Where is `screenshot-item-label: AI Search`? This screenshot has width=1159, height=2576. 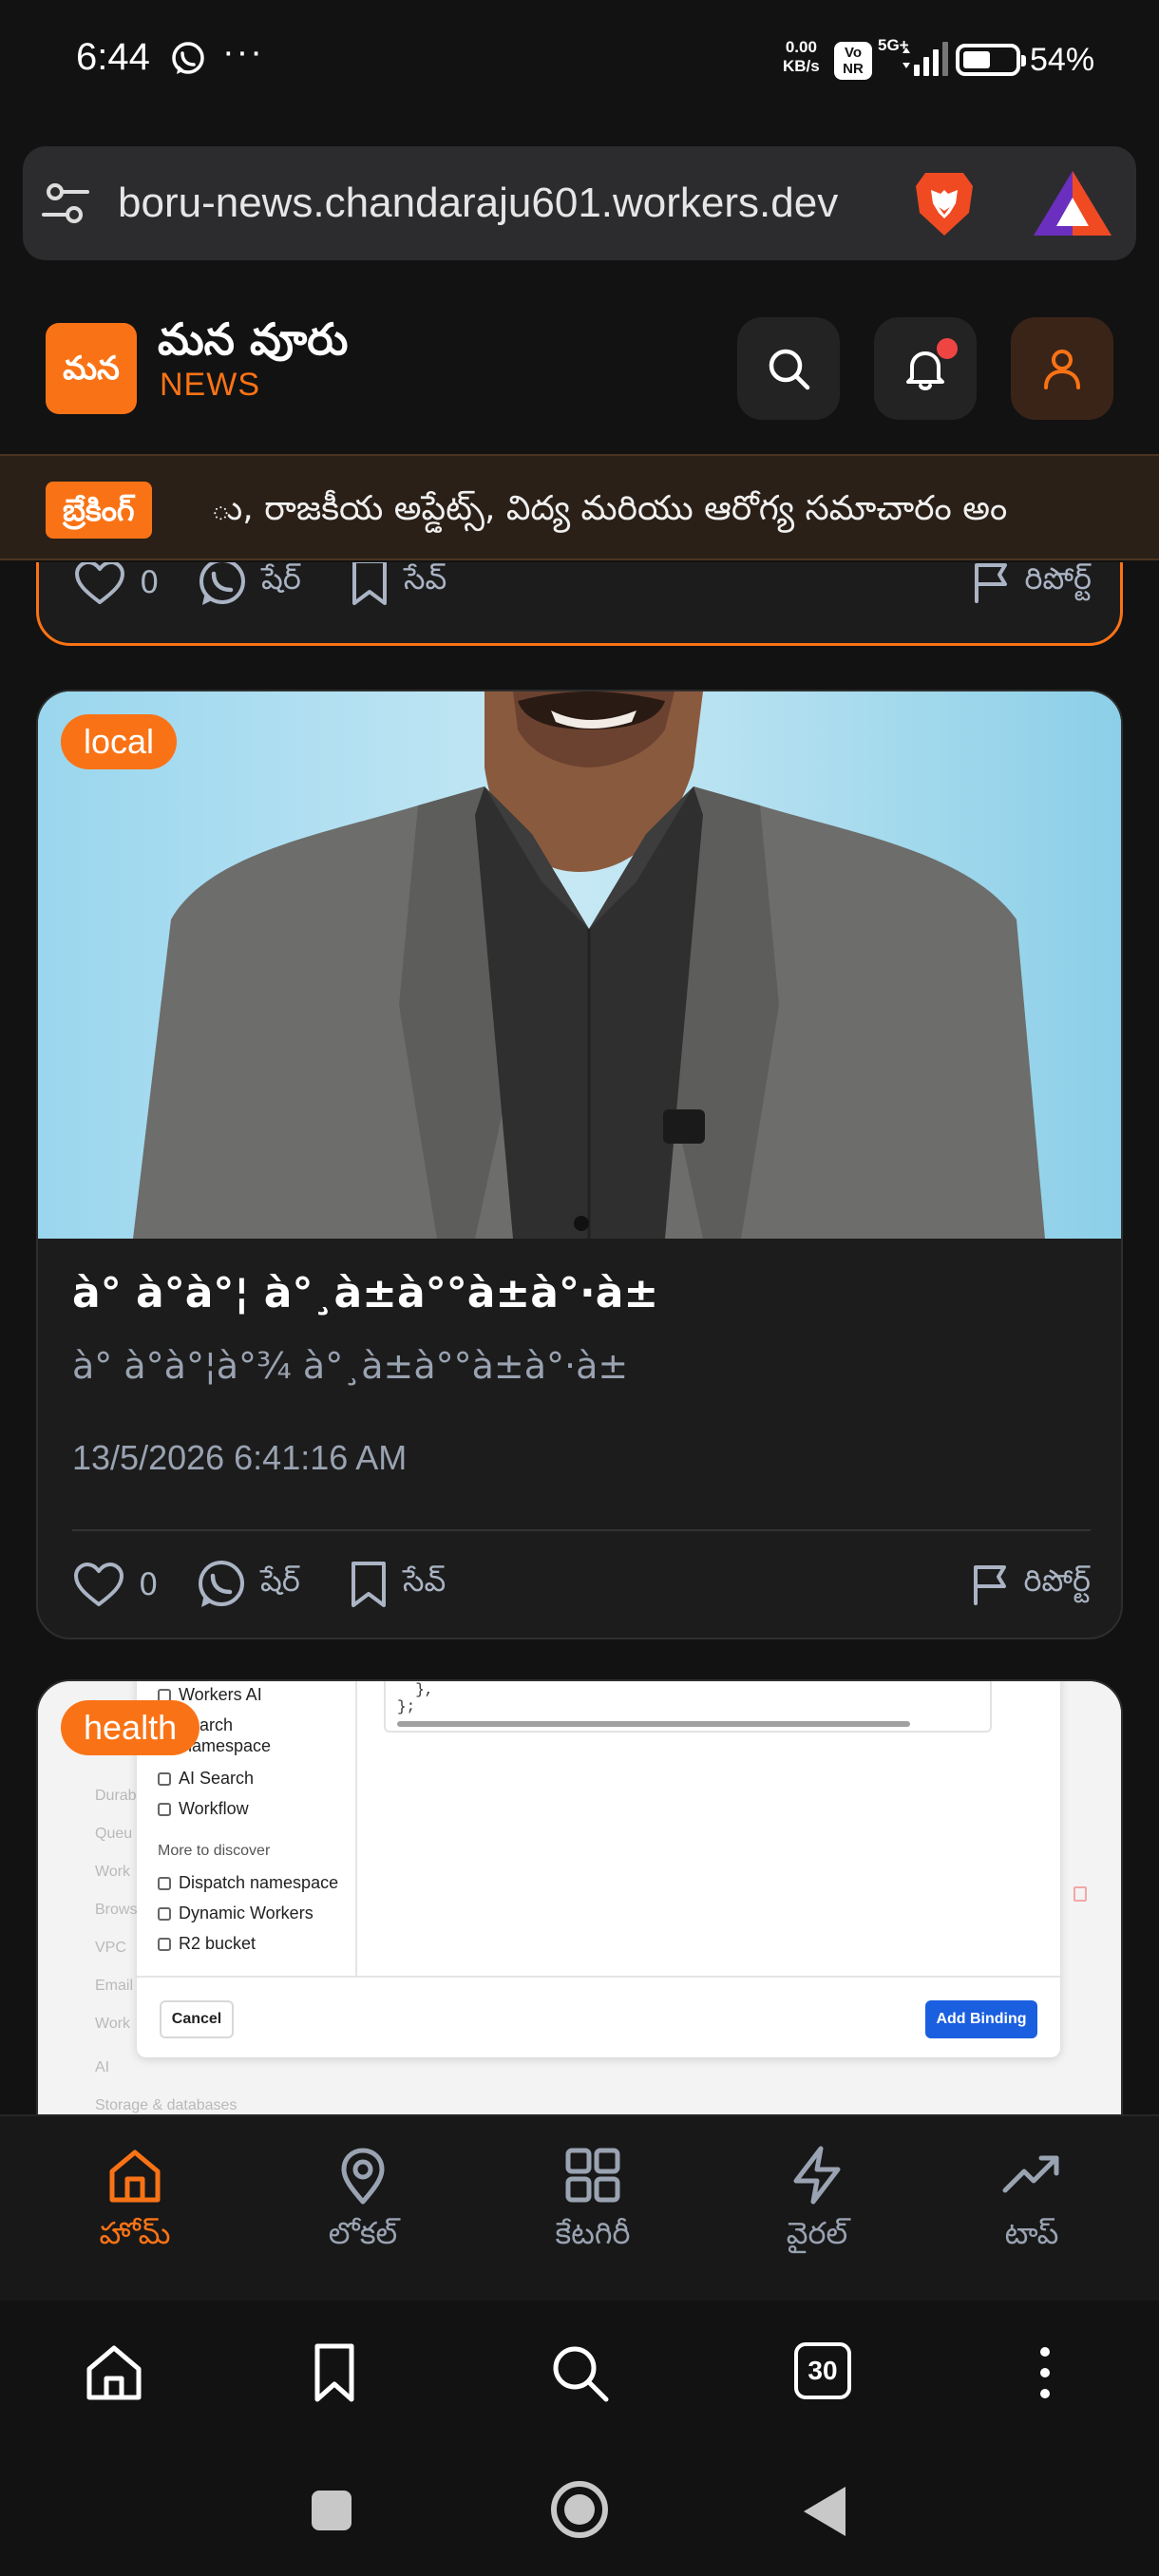 screenshot-item-label: AI Search is located at coordinates (217, 1778).